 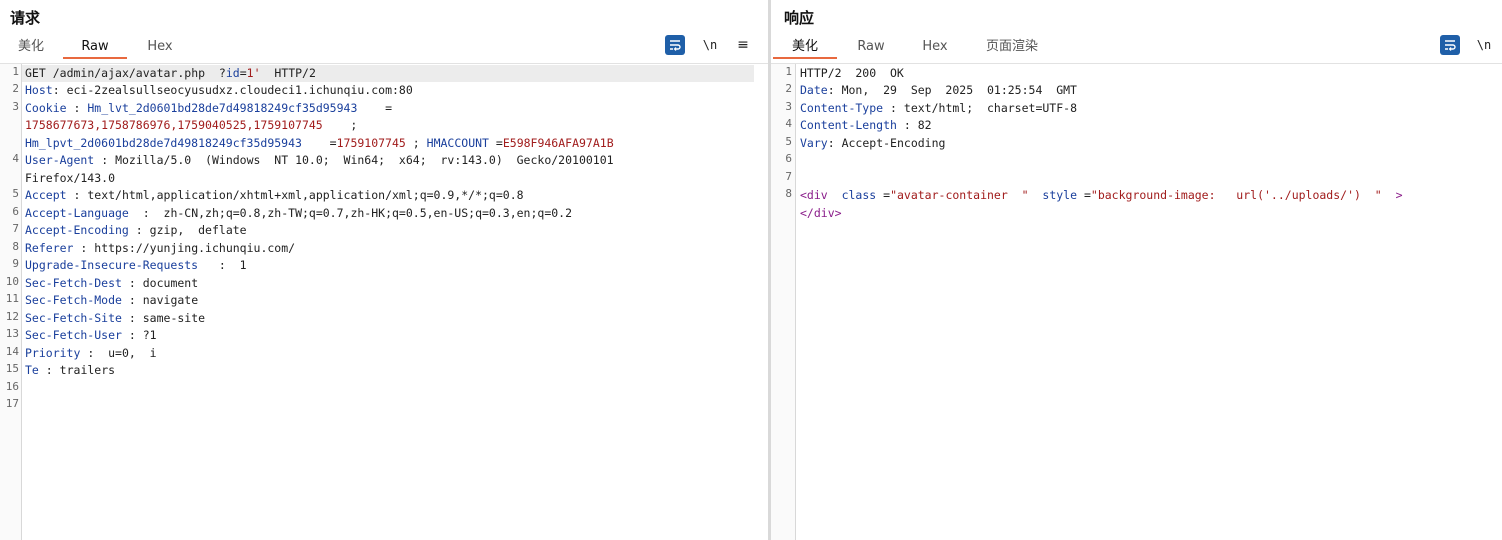 I want to click on request-line: GET /admin/ajax/avatar.php ?id=1' HTTP/2, so click(x=170, y=73).